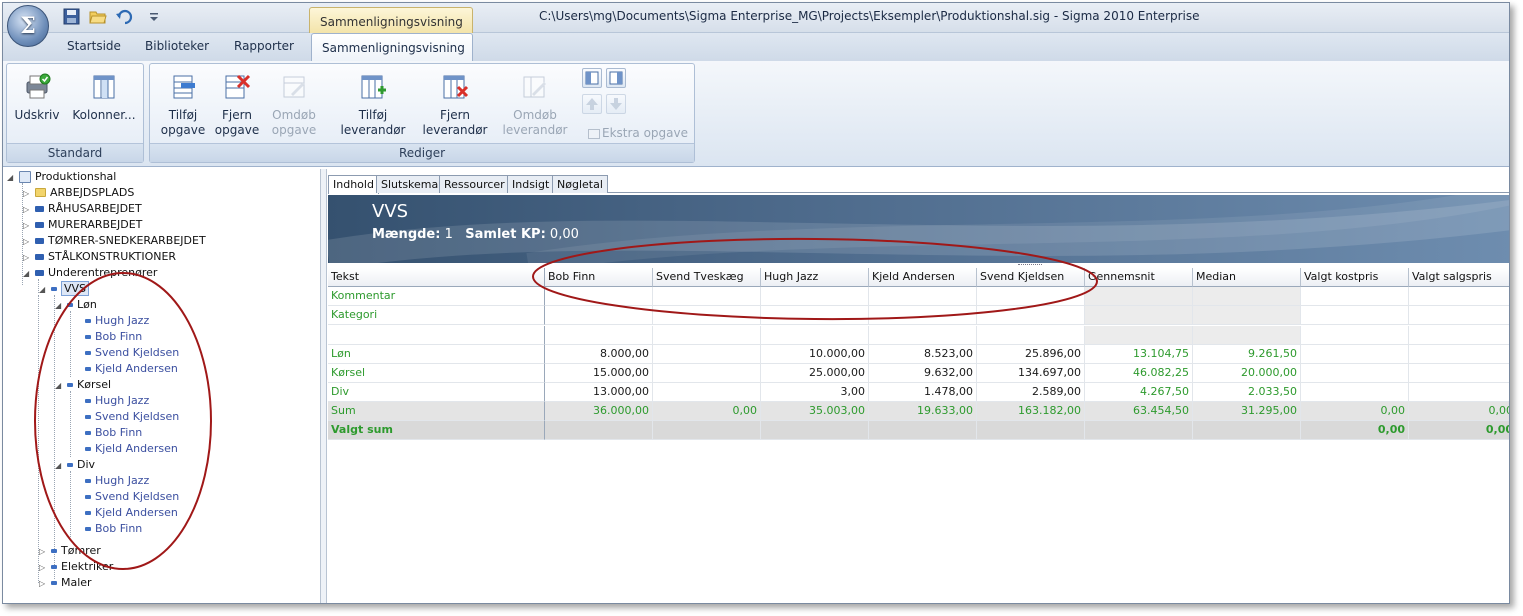 This screenshot has width=1523, height=616. Describe the element at coordinates (1139, 354) in the screenshot. I see `grid-cell: 13.104,75` at that location.